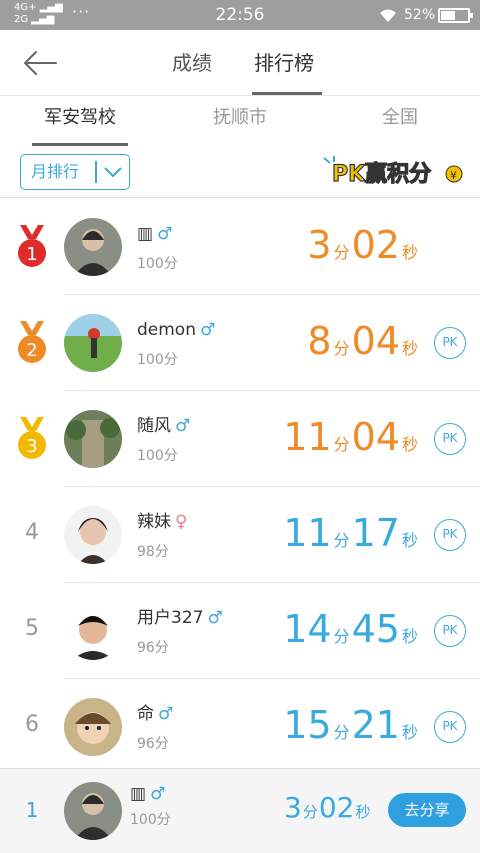 Image resolution: width=480 pixels, height=853 pixels. What do you see at coordinates (327, 807) in the screenshot?
I see `my-time: 3分02秒` at bounding box center [327, 807].